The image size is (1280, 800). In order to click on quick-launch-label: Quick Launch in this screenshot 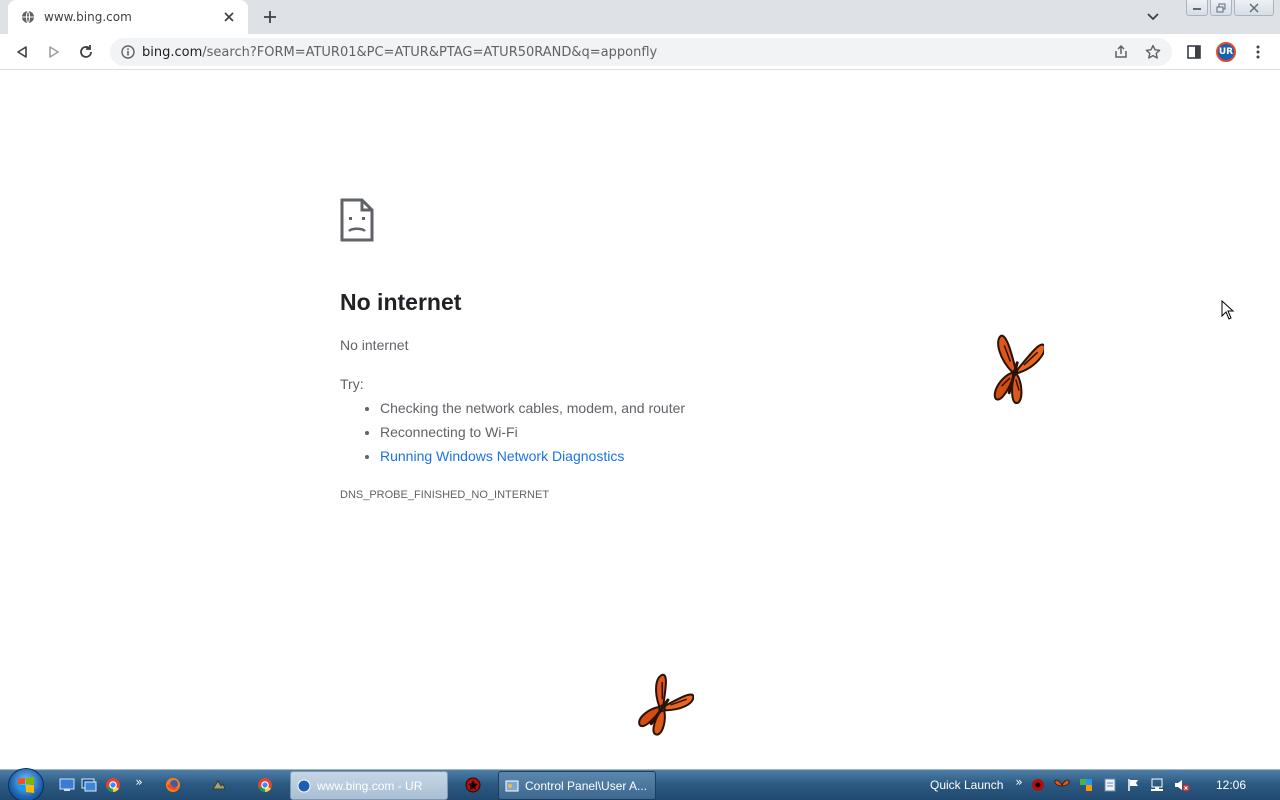, I will do `click(967, 785)`.